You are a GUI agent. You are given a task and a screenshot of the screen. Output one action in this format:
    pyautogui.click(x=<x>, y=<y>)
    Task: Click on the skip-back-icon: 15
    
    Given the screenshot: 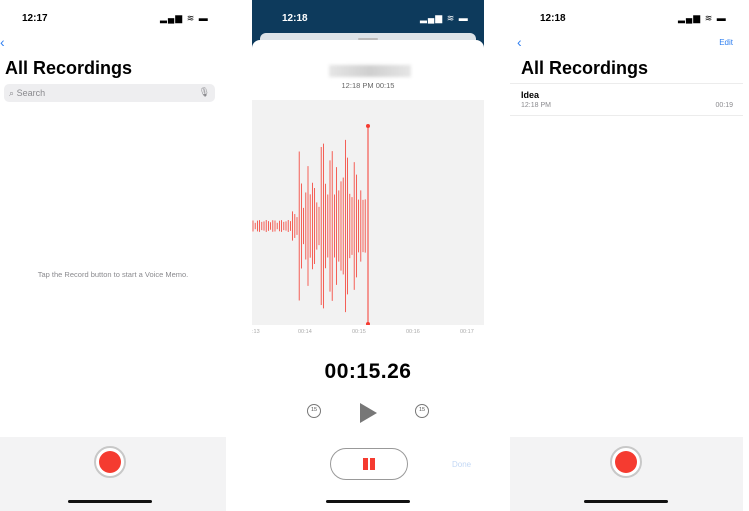 What is the action you would take?
    pyautogui.click(x=314, y=411)
    